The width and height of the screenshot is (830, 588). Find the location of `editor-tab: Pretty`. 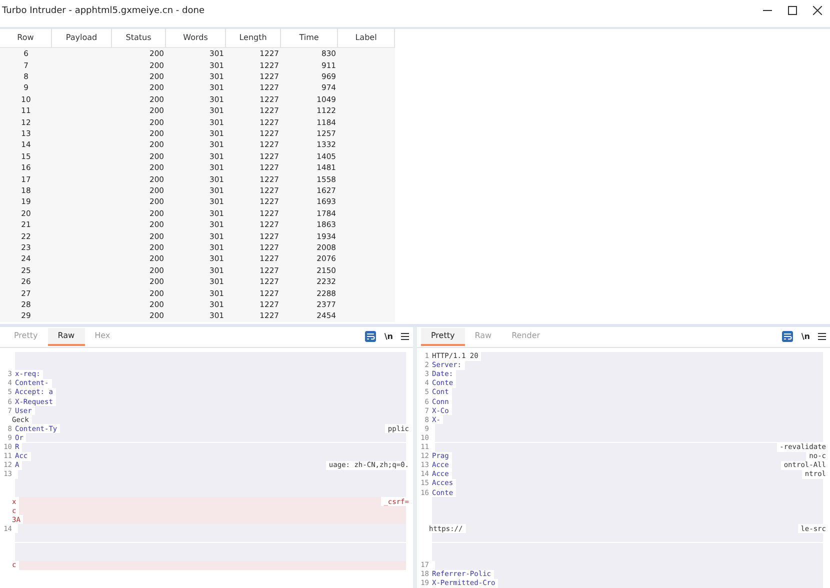

editor-tab: Pretty is located at coordinates (443, 337).